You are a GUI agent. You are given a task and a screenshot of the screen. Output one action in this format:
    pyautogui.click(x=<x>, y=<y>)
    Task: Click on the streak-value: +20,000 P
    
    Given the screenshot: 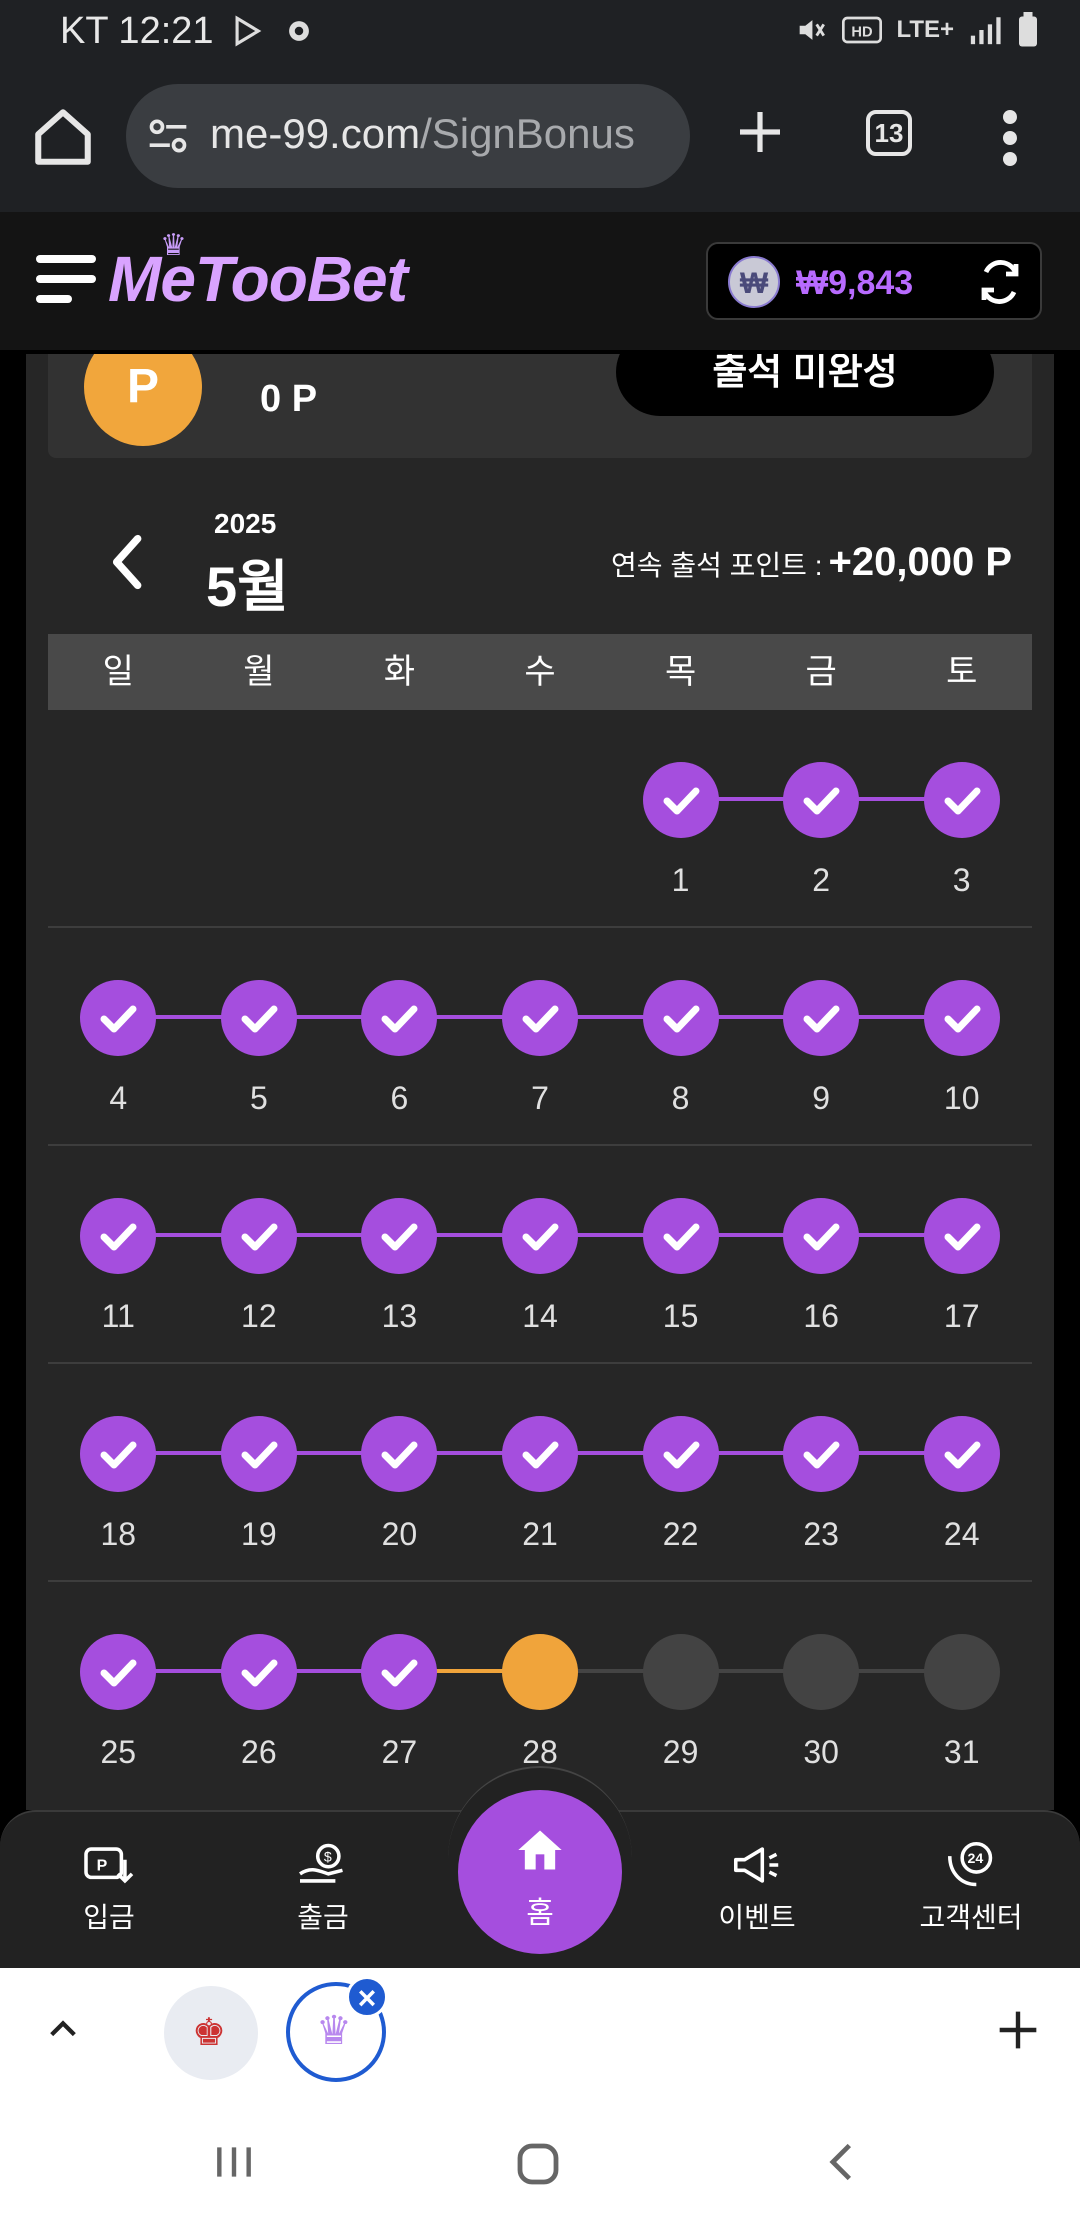 What is the action you would take?
    pyautogui.click(x=920, y=562)
    